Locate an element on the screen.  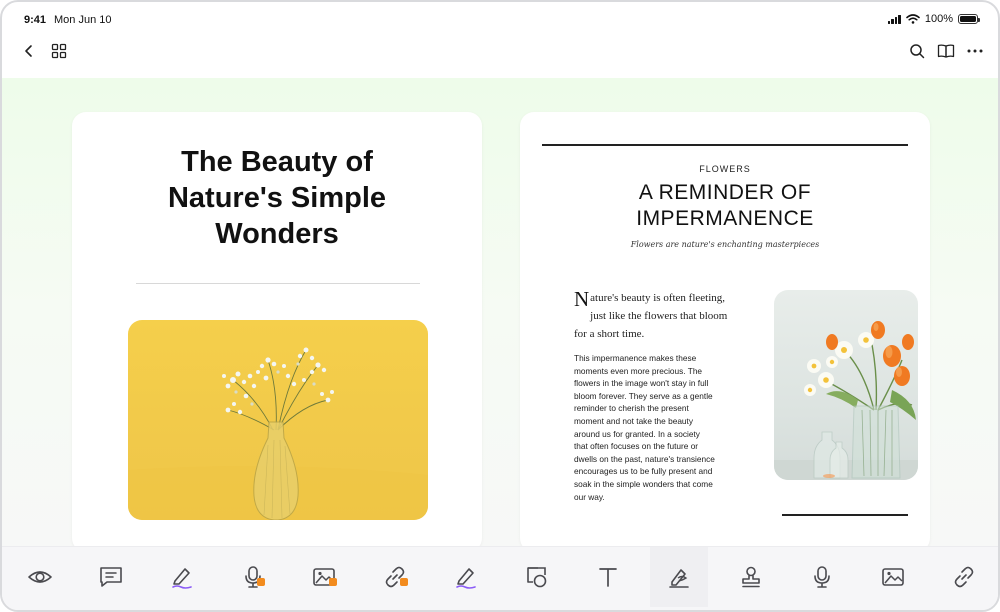
body-line: flowers in the image won't stay in full is located at coordinates (641, 383).